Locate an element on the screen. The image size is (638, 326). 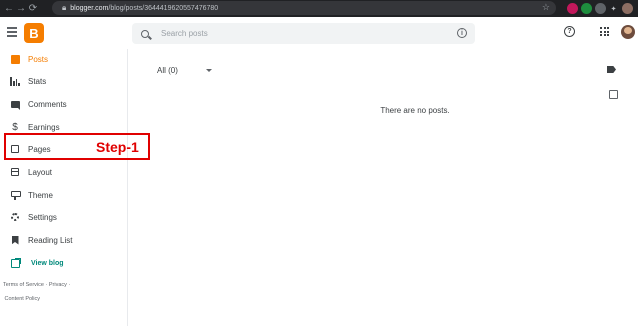
sidebar-item-label: Settings is located at coordinates (42, 217).